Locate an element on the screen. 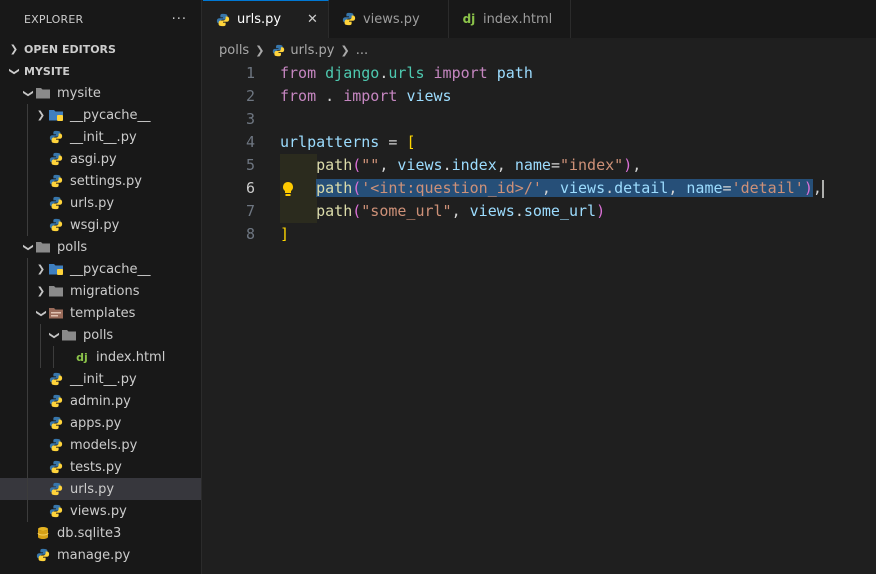  code-text: path("some_url", views.some_url) is located at coordinates (442, 211).